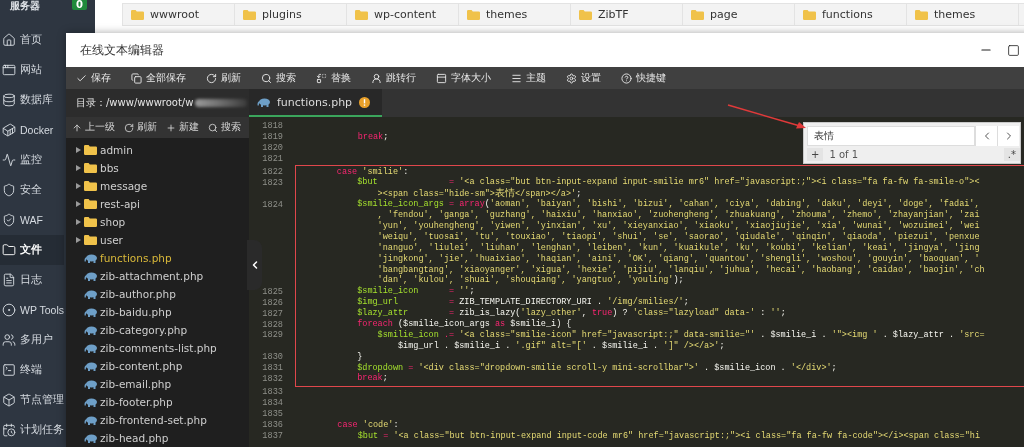 Image resolution: width=1024 pixels, height=447 pixels. What do you see at coordinates (596, 367) in the screenshot?
I see `code-line: $dropdown = '<div class="dropdown-smilie scroll-y mini-scrollbar">' . $smilie_icon . '</div>';` at bounding box center [596, 367].